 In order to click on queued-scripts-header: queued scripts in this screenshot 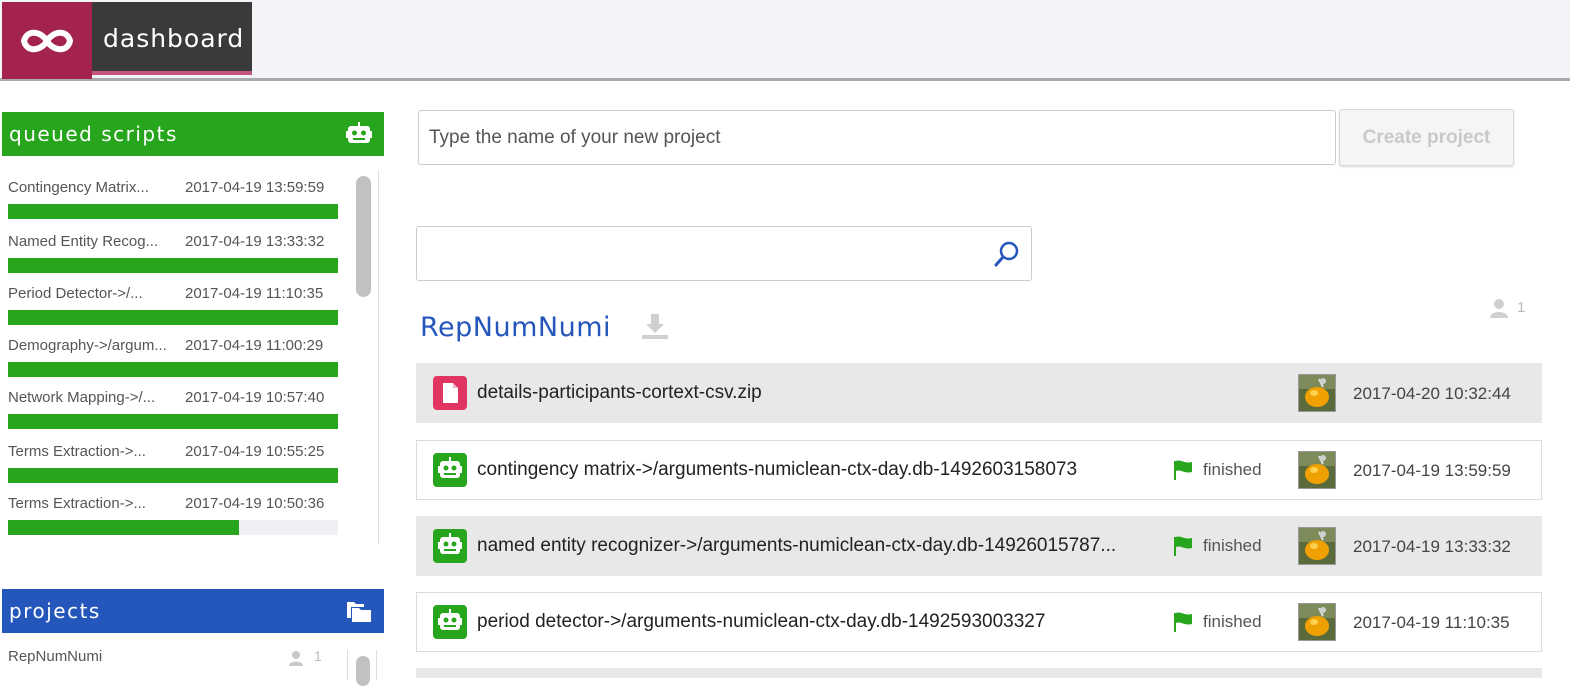, I will do `click(193, 134)`.